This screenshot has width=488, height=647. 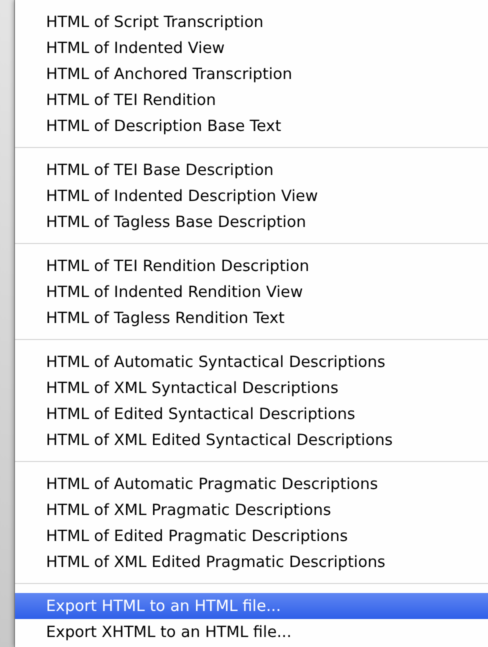 What do you see at coordinates (251, 170) in the screenshot?
I see `menu-item: HTML of TEI Base Description` at bounding box center [251, 170].